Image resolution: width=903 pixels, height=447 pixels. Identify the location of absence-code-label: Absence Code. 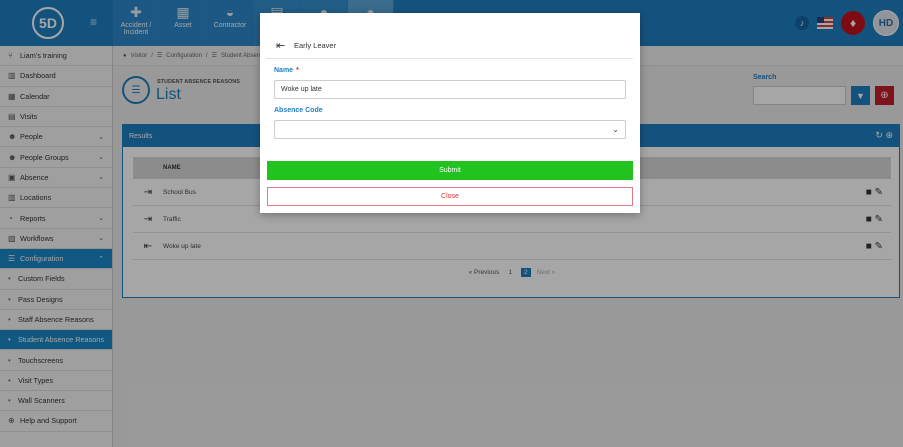
(298, 110).